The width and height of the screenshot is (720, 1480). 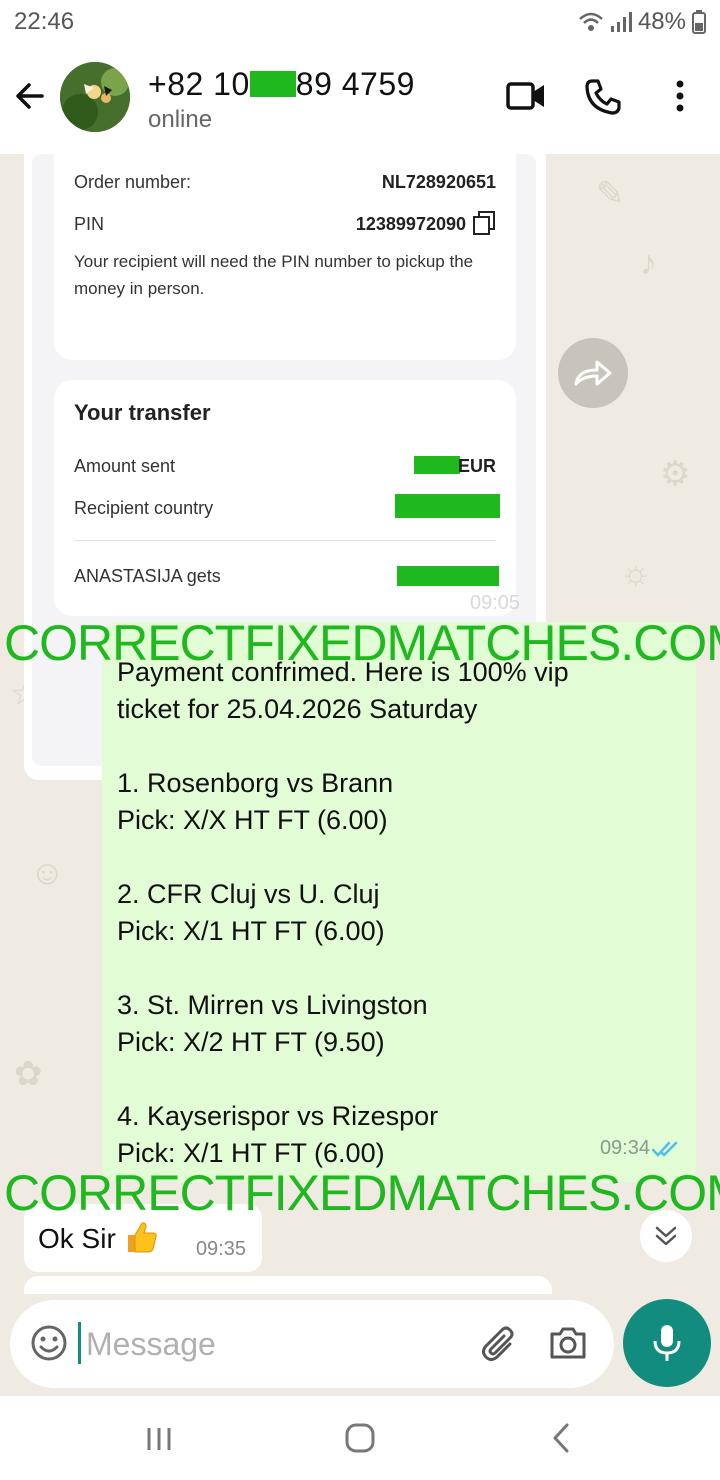 What do you see at coordinates (285, 540) in the screenshot?
I see `divider` at bounding box center [285, 540].